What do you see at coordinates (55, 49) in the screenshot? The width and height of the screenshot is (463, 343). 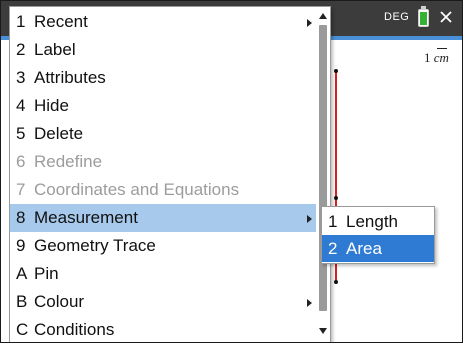 I see `menu-item-label: Label` at bounding box center [55, 49].